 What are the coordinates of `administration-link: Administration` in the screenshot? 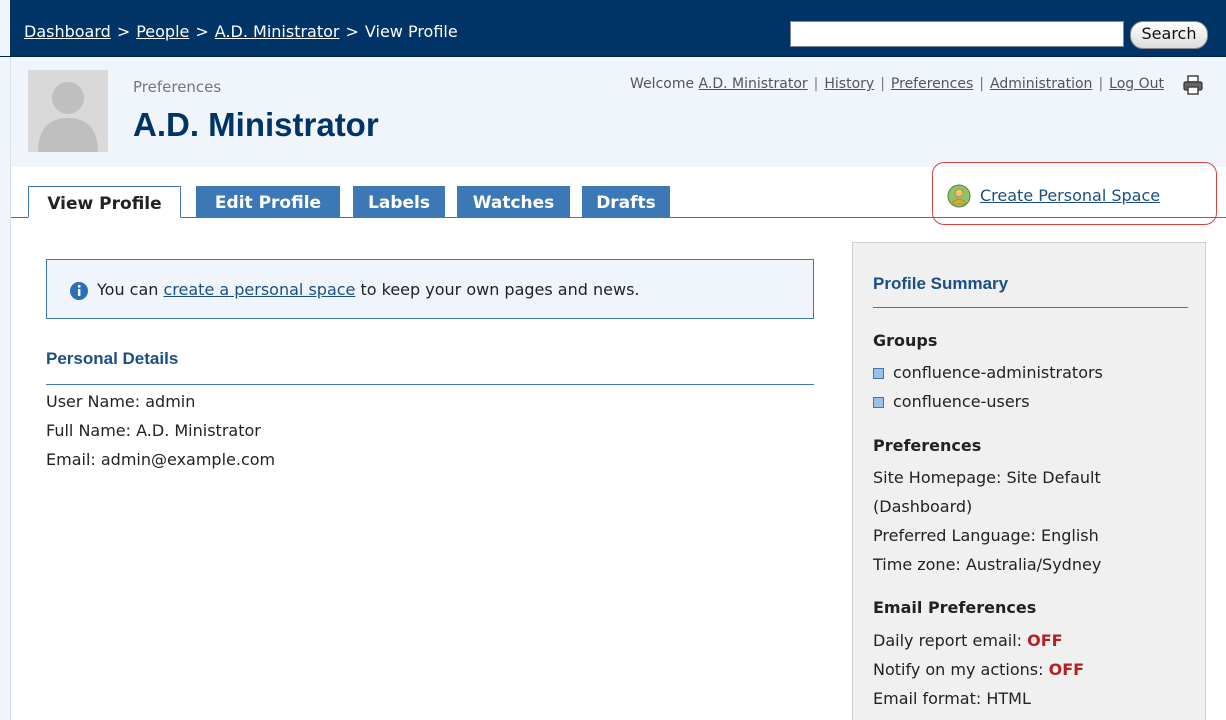 It's located at (1041, 84).